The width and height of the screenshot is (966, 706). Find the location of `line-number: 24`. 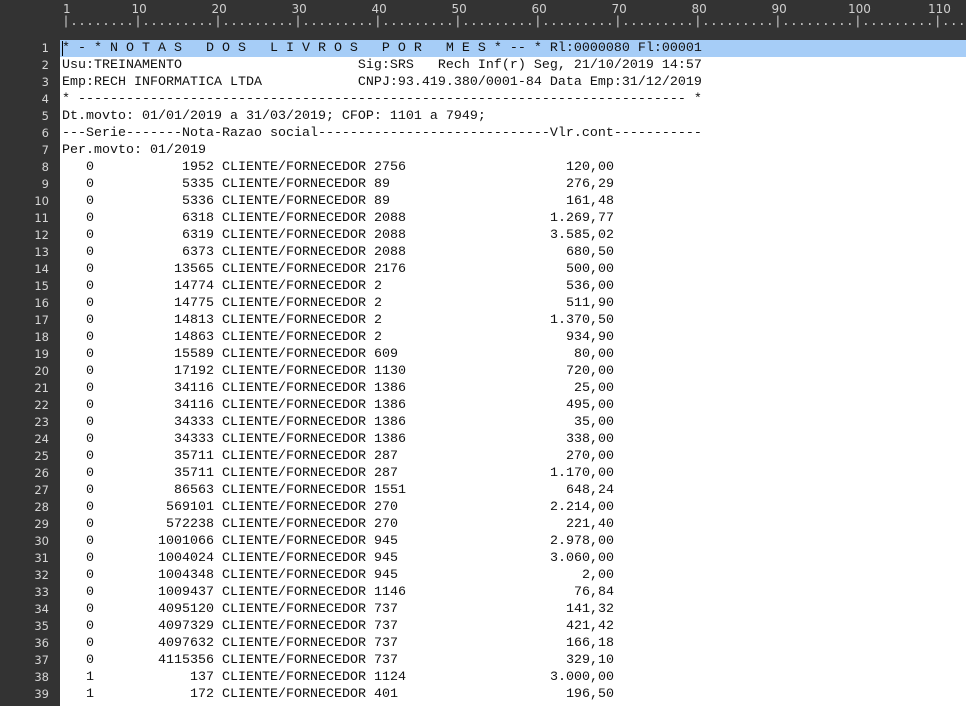

line-number: 24 is located at coordinates (41, 439).